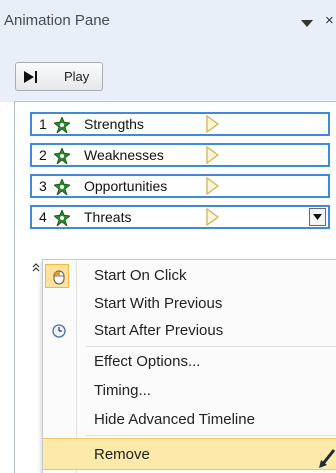  Describe the element at coordinates (59, 76) in the screenshot. I see `play-button: Play` at that location.